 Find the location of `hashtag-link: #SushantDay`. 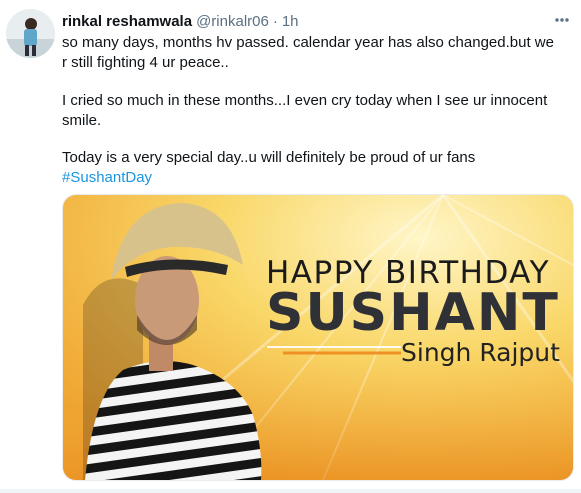

hashtag-link: #SushantDay is located at coordinates (107, 178).